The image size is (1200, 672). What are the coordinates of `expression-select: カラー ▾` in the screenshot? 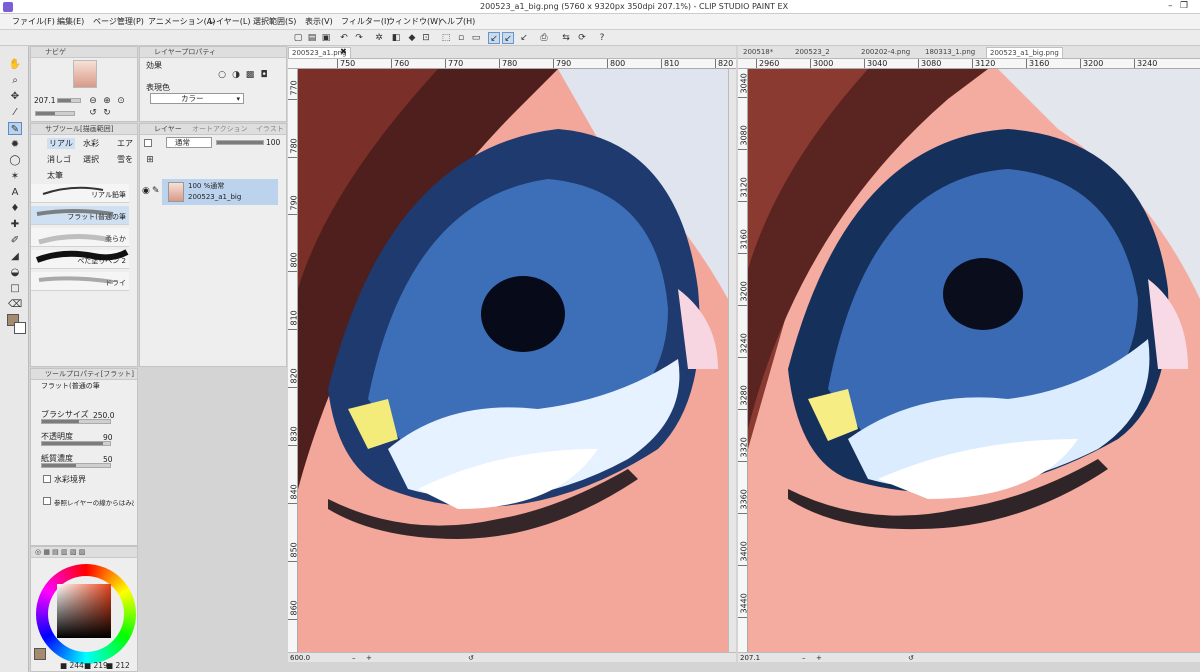 It's located at (197, 98).